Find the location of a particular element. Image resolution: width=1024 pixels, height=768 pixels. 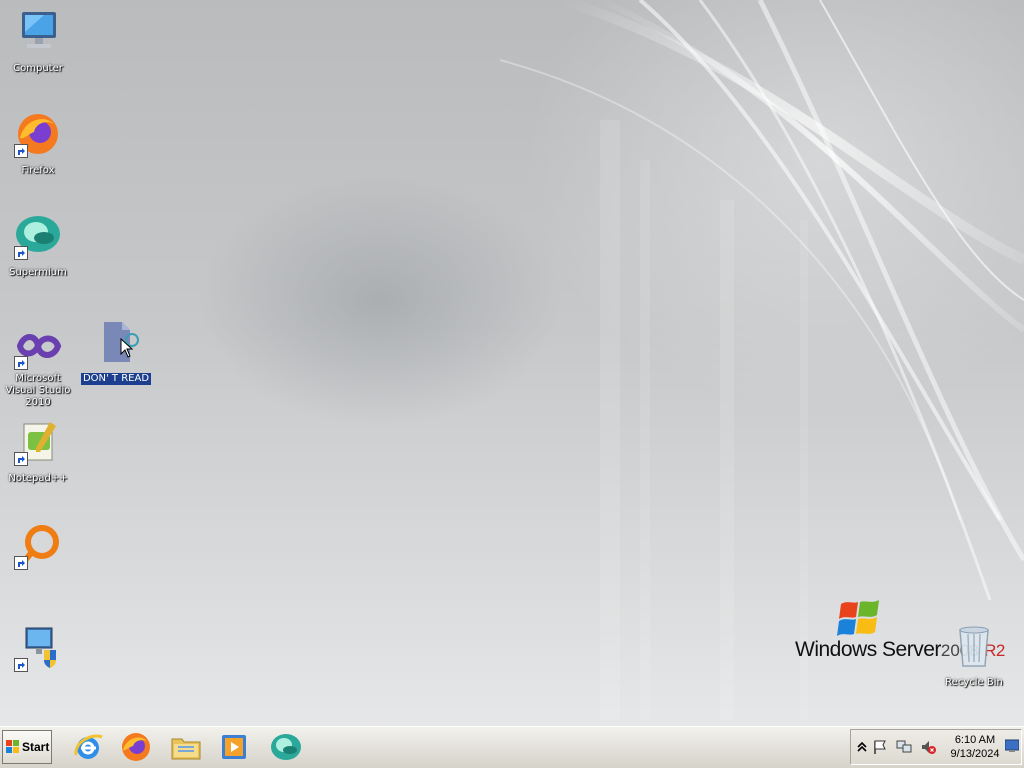

desktop-icon-recycle-bin: Recycle Bin is located at coordinates (974, 655).